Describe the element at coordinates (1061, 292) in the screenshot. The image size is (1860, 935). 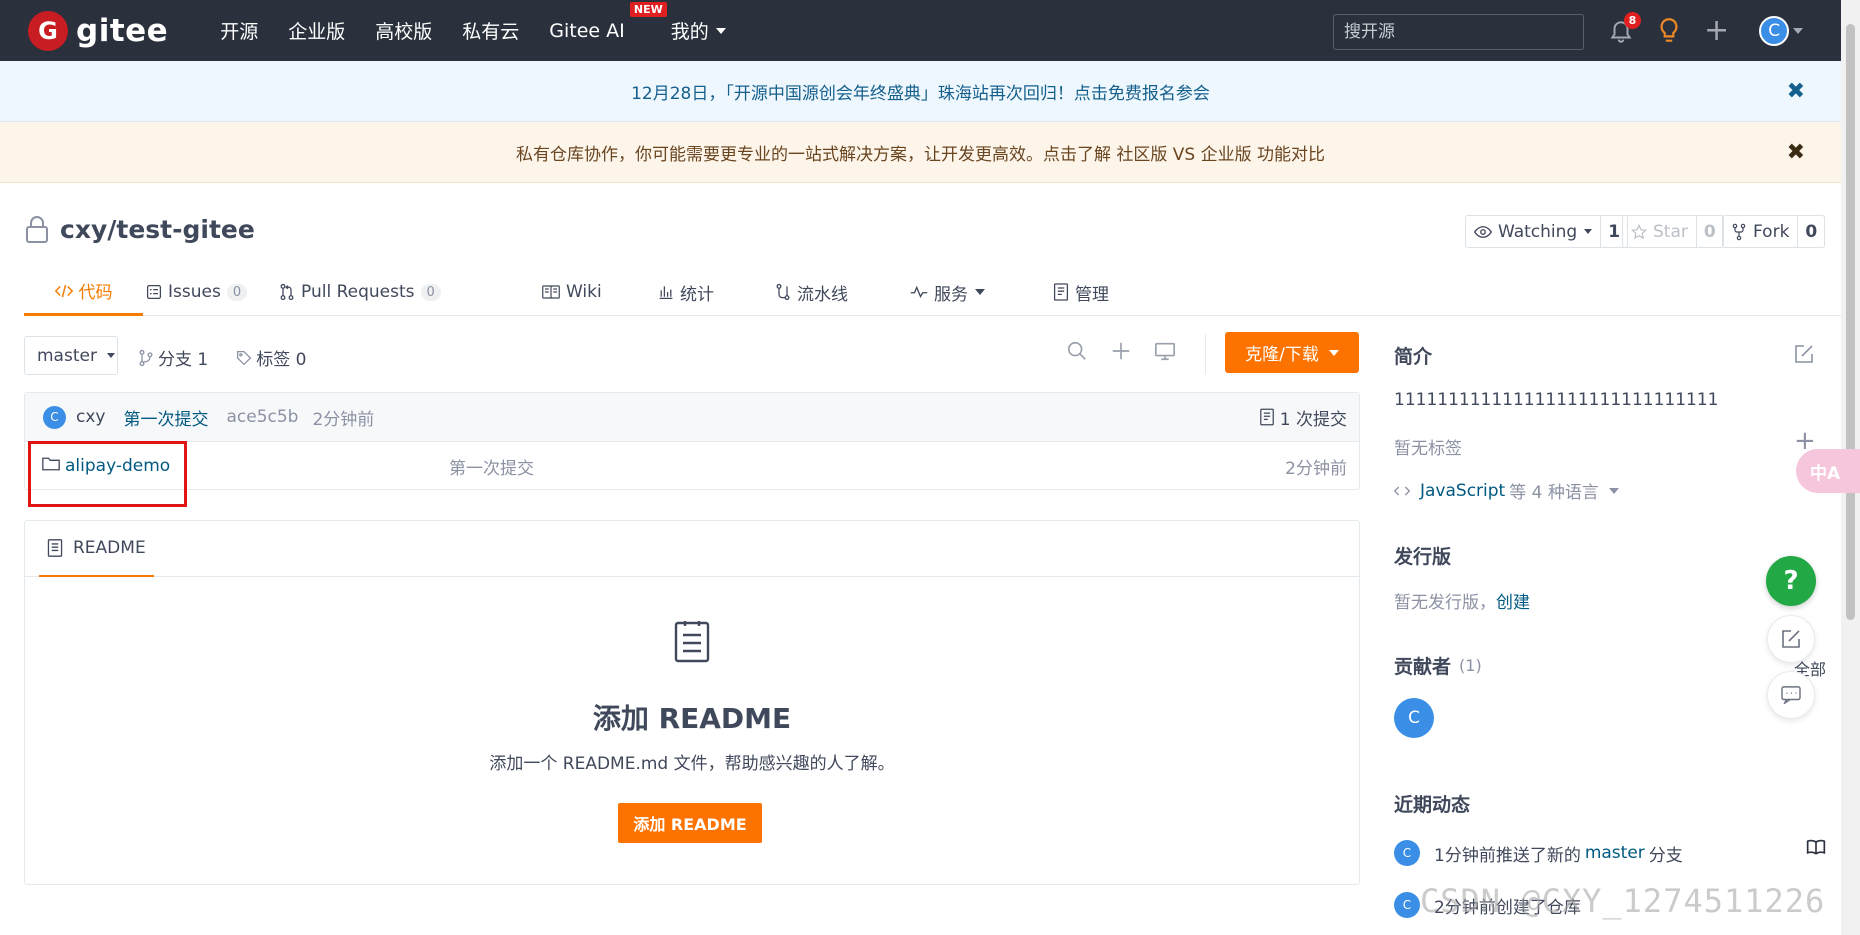
I see `manage-doc-icon` at that location.